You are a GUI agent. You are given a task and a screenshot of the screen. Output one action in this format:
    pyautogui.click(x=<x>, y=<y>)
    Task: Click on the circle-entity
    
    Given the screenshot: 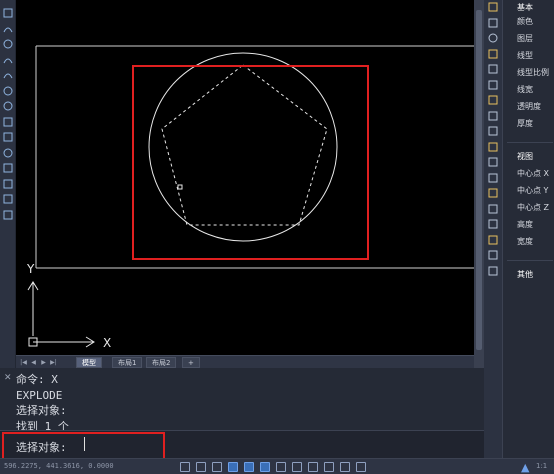 What is the action you would take?
    pyautogui.click(x=243, y=147)
    